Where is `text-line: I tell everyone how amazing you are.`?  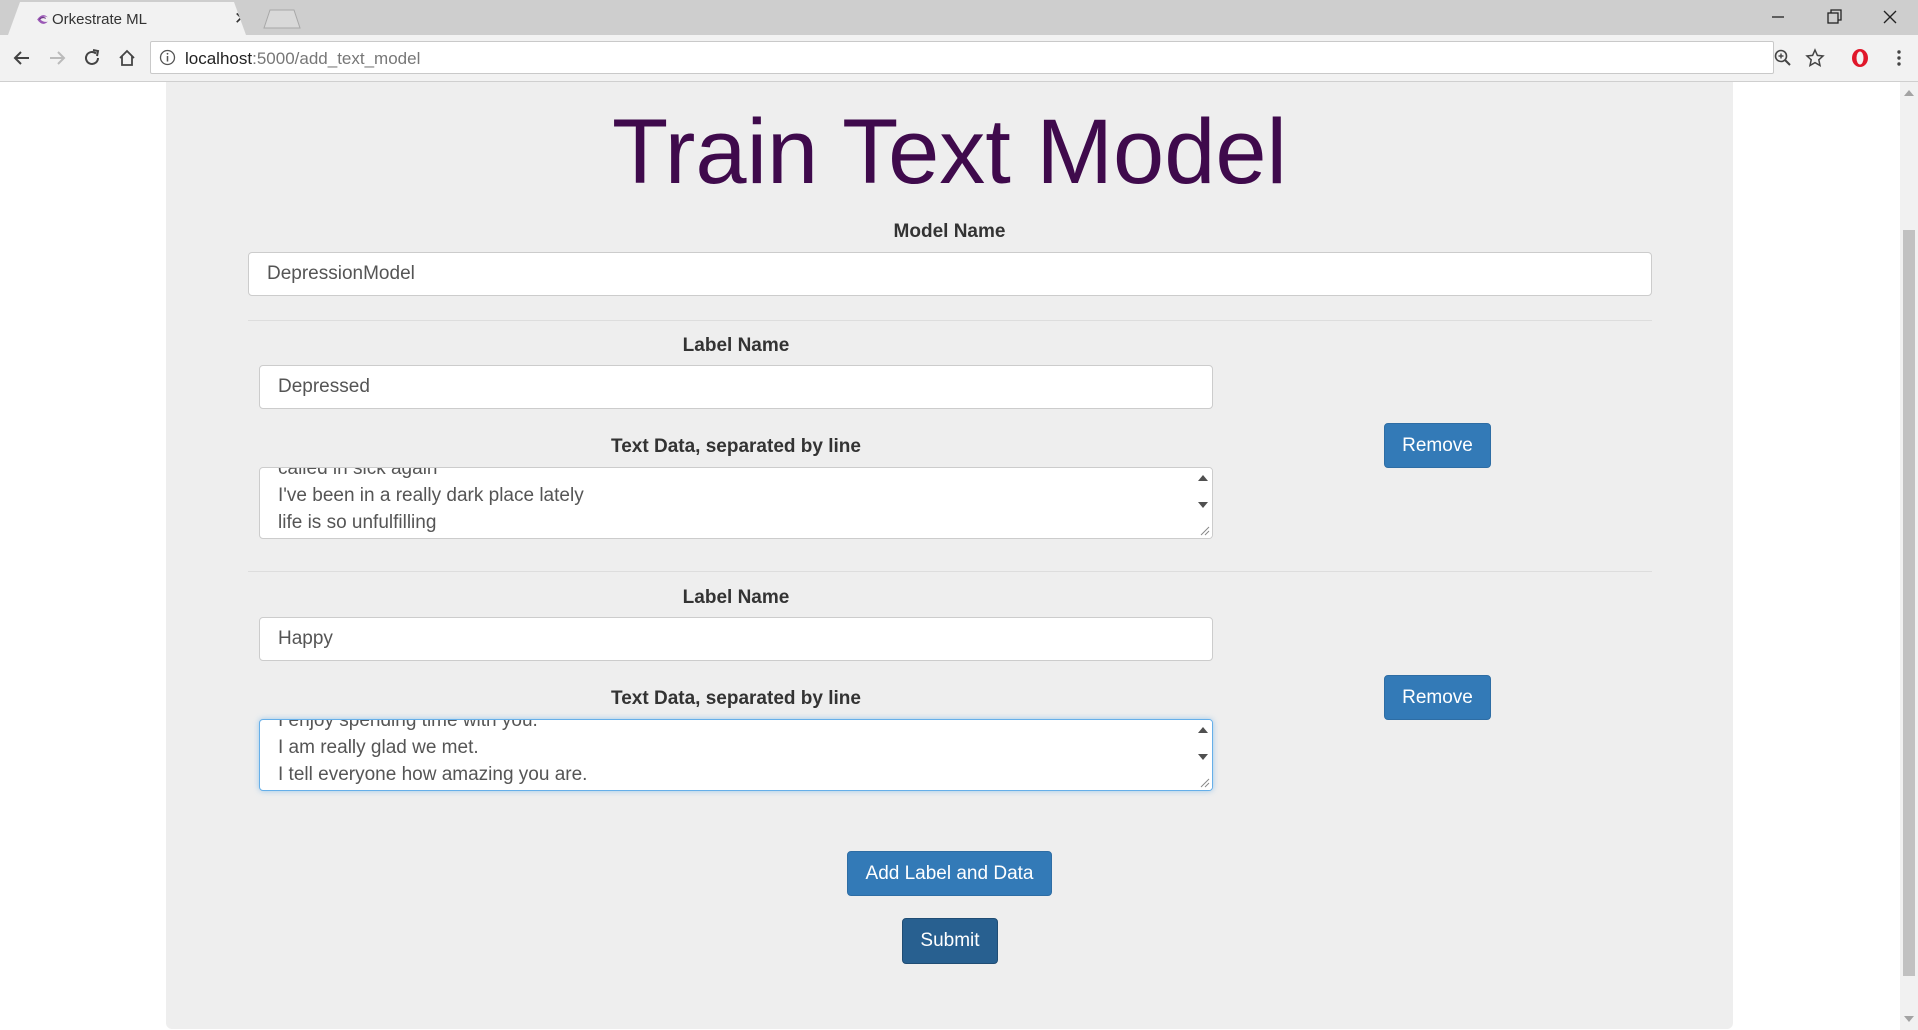
text-line: I tell everyone how amazing you are. is located at coordinates (433, 774).